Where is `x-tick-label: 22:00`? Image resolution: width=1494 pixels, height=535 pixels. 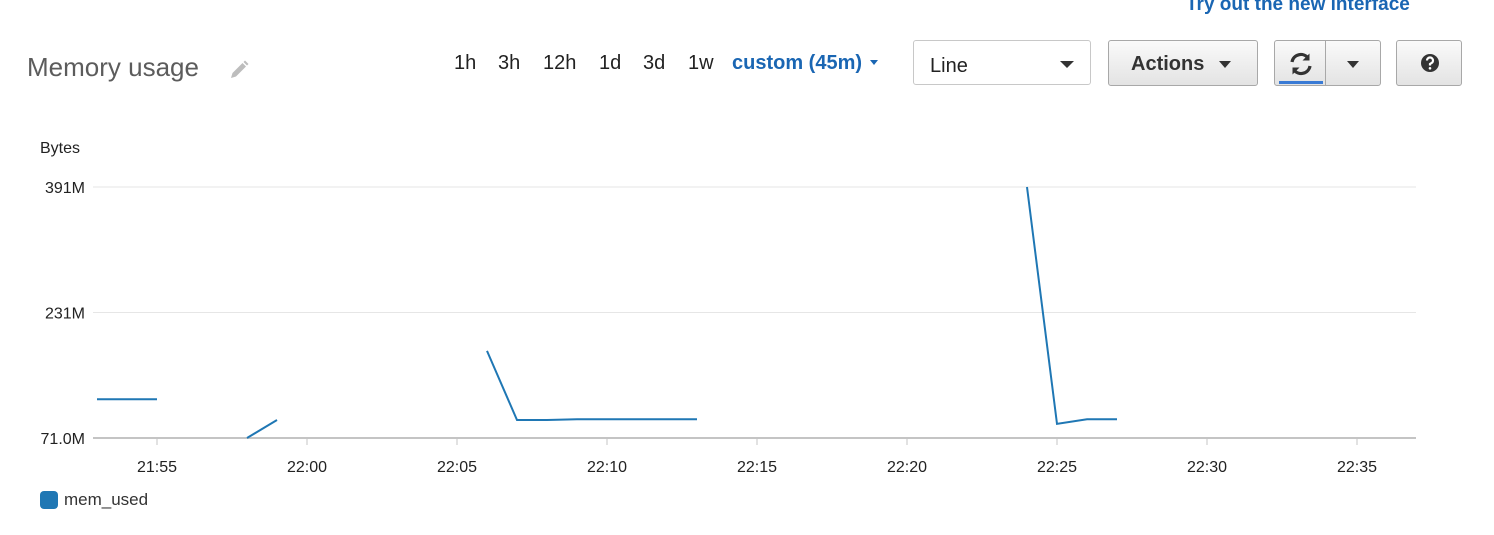
x-tick-label: 22:00 is located at coordinates (307, 467).